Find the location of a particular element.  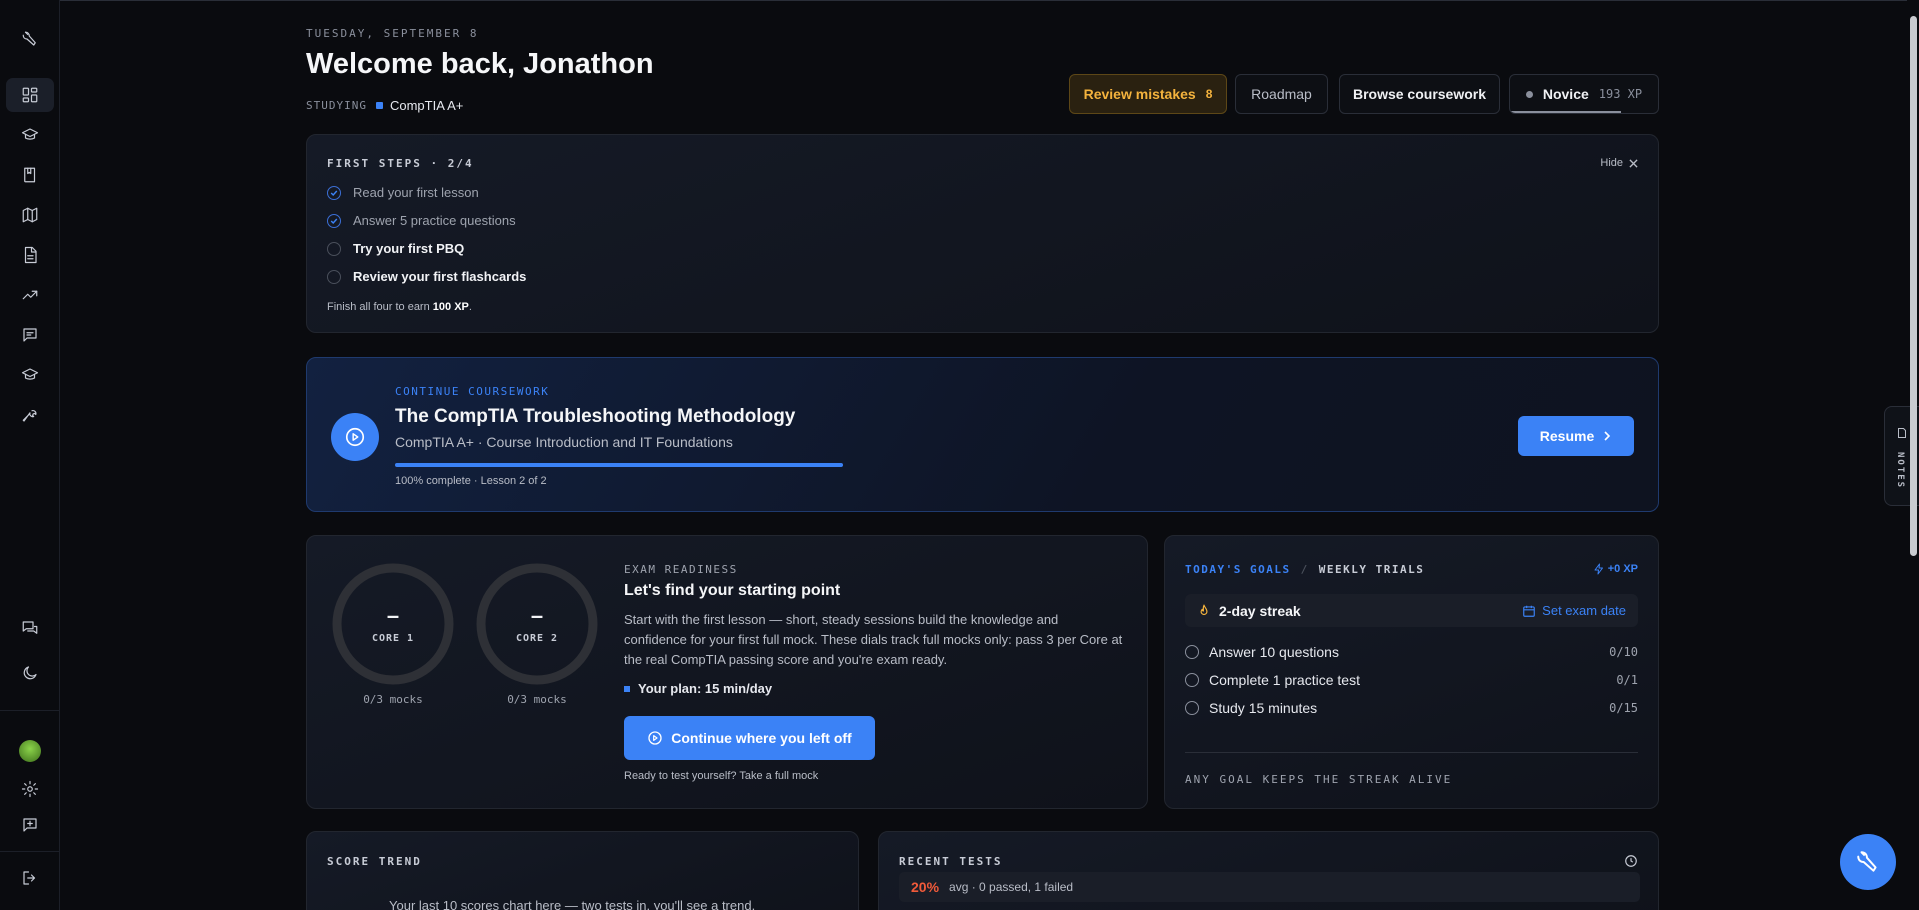

step-item: Answer 5 practice questions is located at coordinates (421, 220).